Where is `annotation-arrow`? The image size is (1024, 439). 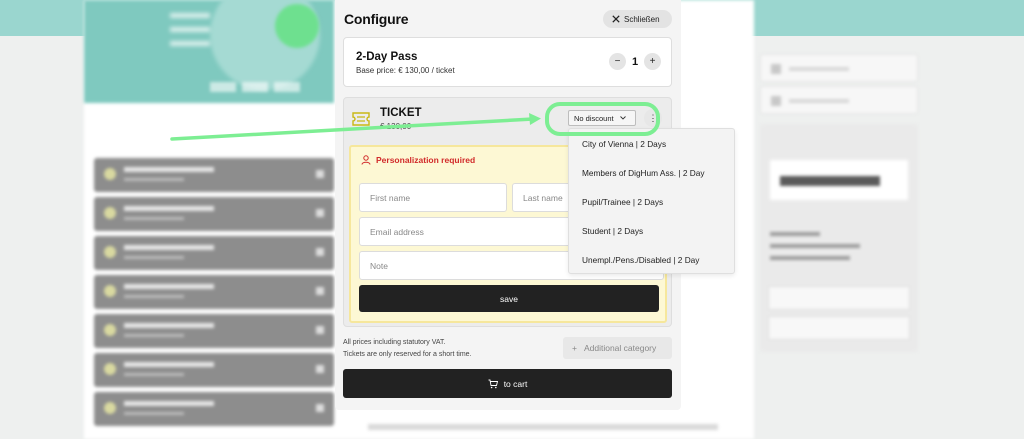 annotation-arrow is located at coordinates (355, 127).